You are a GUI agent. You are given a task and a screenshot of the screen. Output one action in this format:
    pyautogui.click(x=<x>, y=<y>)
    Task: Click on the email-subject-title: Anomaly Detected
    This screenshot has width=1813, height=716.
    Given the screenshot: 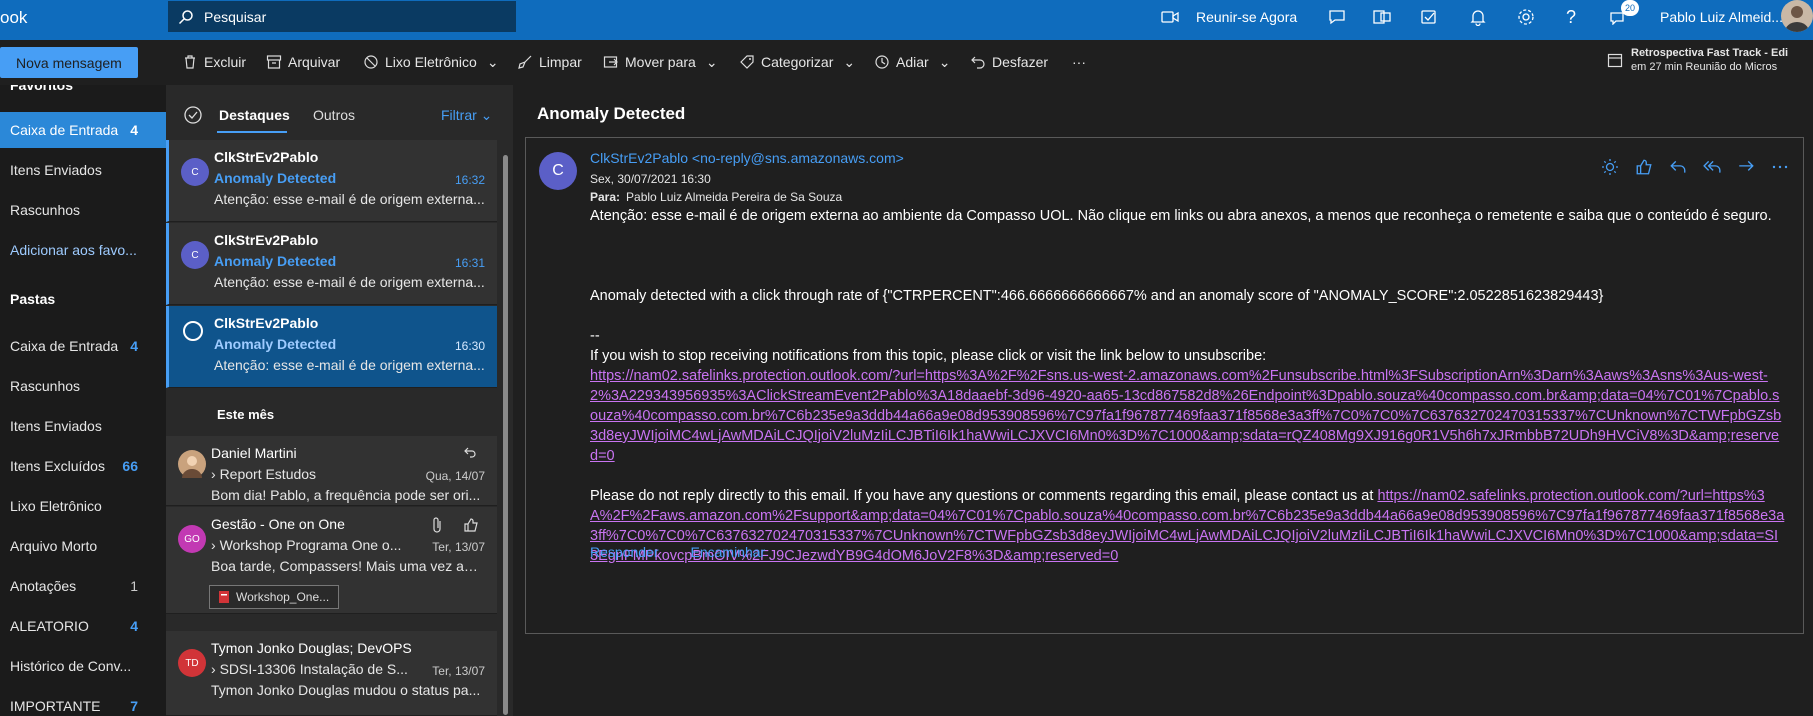 What is the action you would take?
    pyautogui.click(x=611, y=113)
    